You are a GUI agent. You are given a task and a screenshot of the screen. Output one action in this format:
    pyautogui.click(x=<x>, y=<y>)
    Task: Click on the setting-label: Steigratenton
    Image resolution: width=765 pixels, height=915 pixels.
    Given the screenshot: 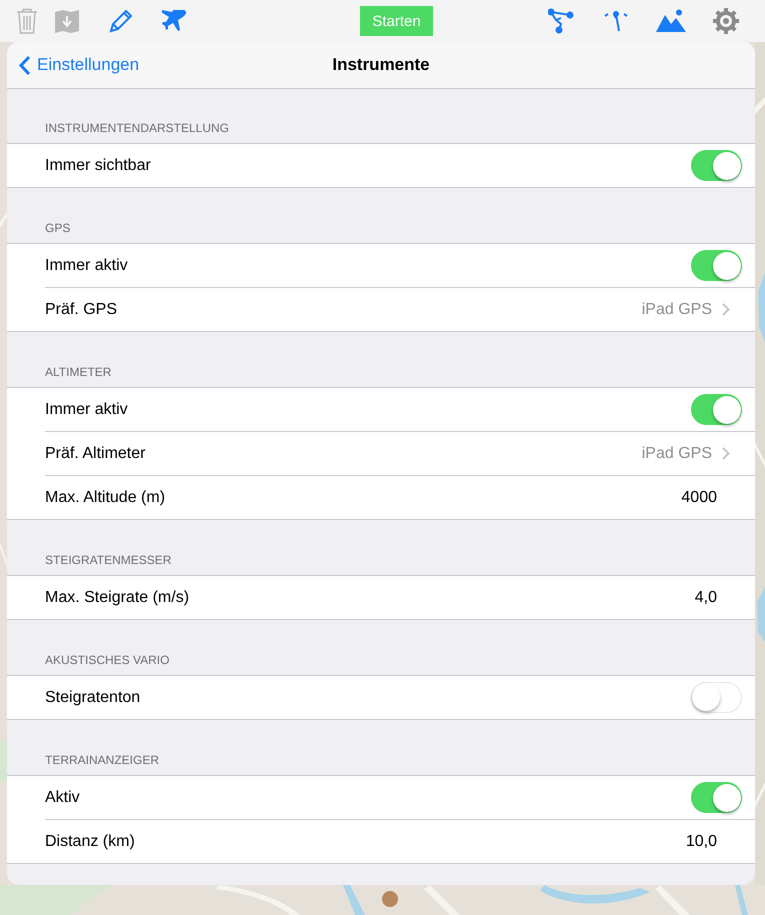 What is the action you would take?
    pyautogui.click(x=92, y=697)
    